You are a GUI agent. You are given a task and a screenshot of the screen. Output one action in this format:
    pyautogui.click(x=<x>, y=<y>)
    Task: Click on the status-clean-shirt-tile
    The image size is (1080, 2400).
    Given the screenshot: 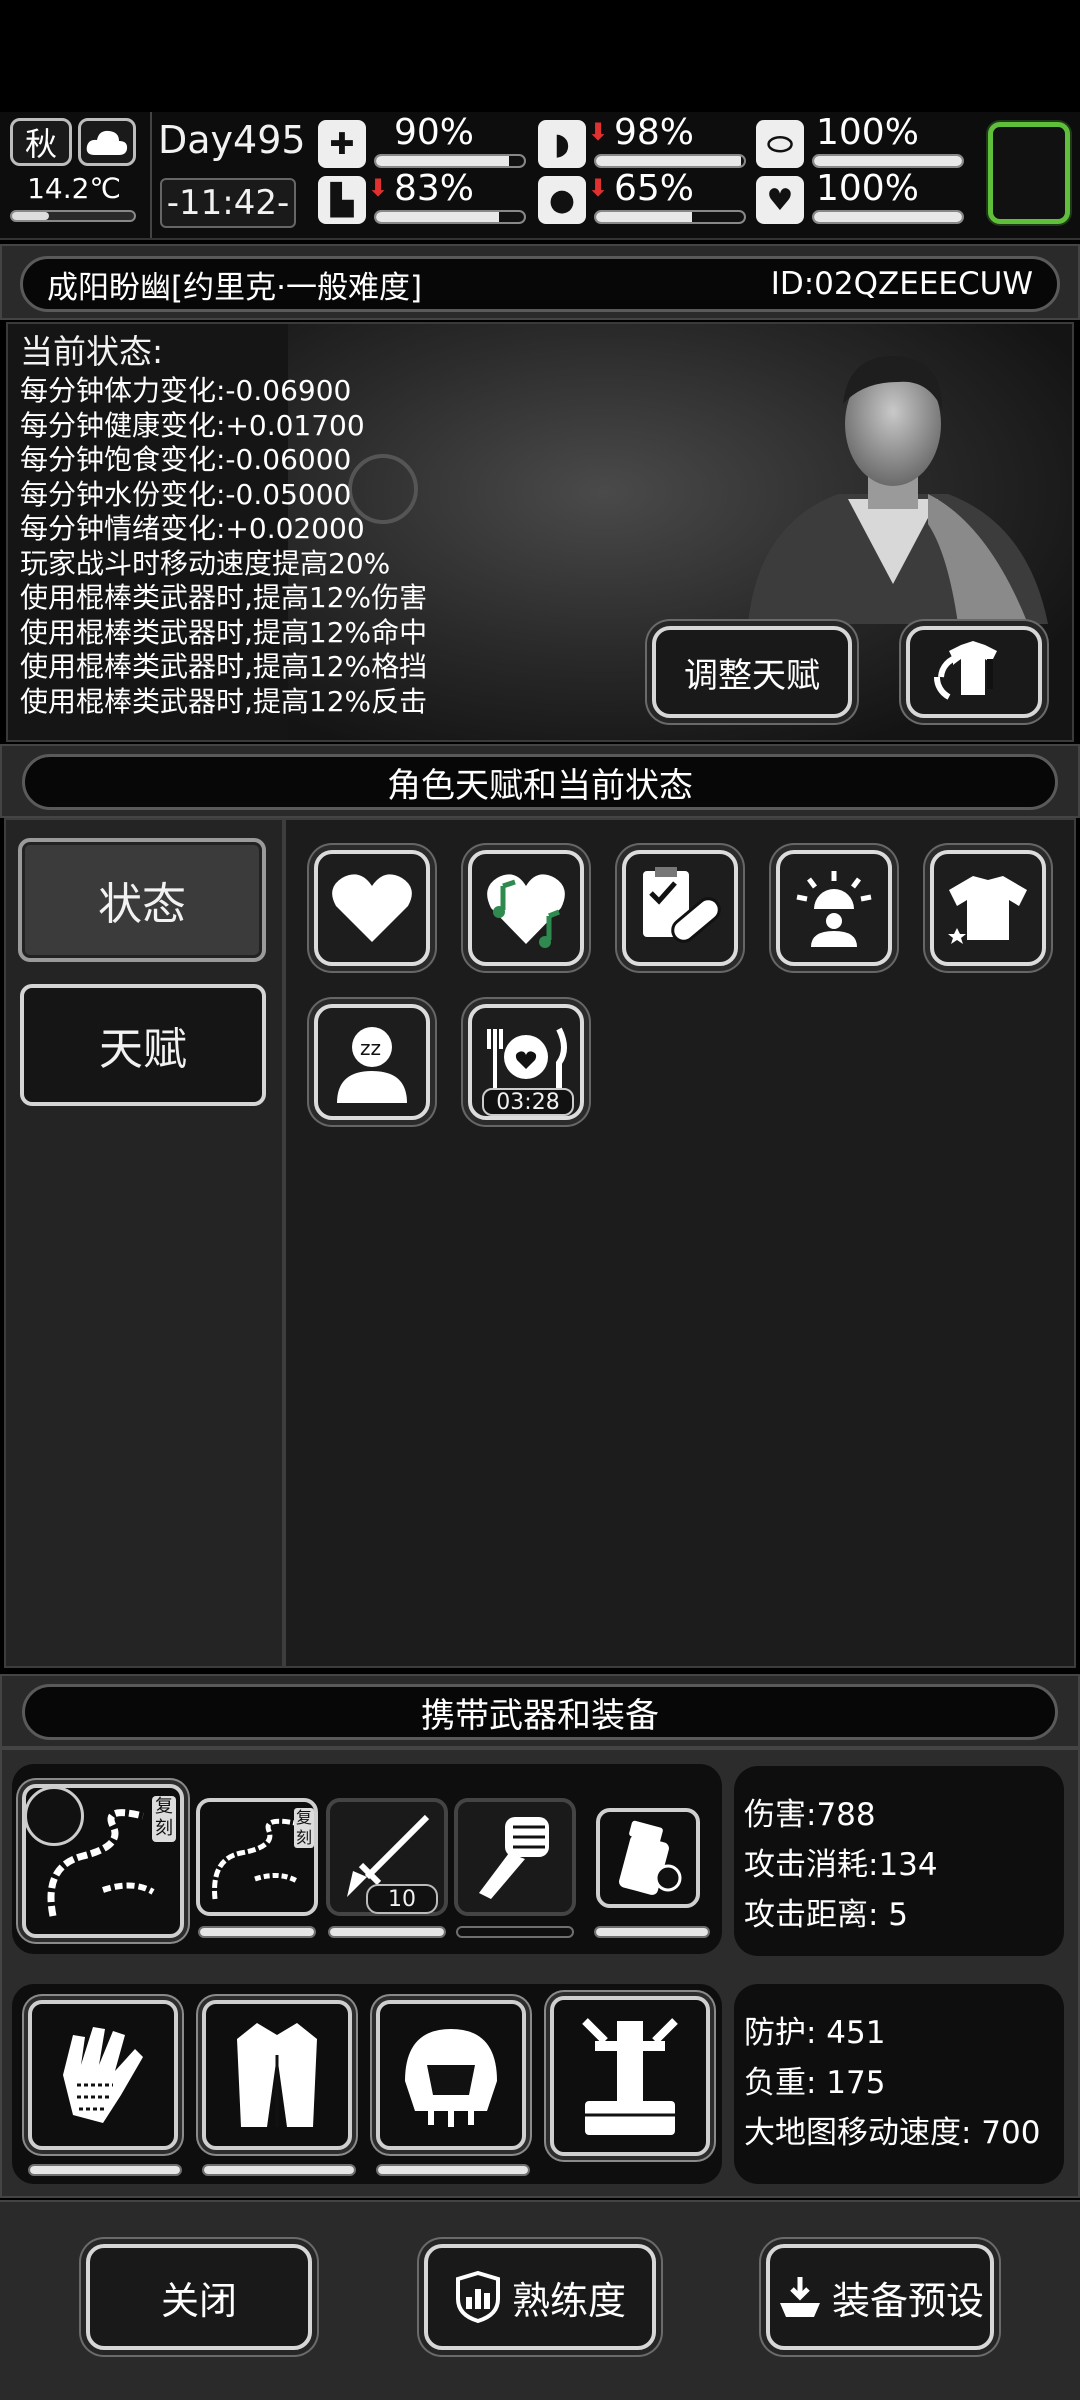 What is the action you would take?
    pyautogui.click(x=988, y=908)
    